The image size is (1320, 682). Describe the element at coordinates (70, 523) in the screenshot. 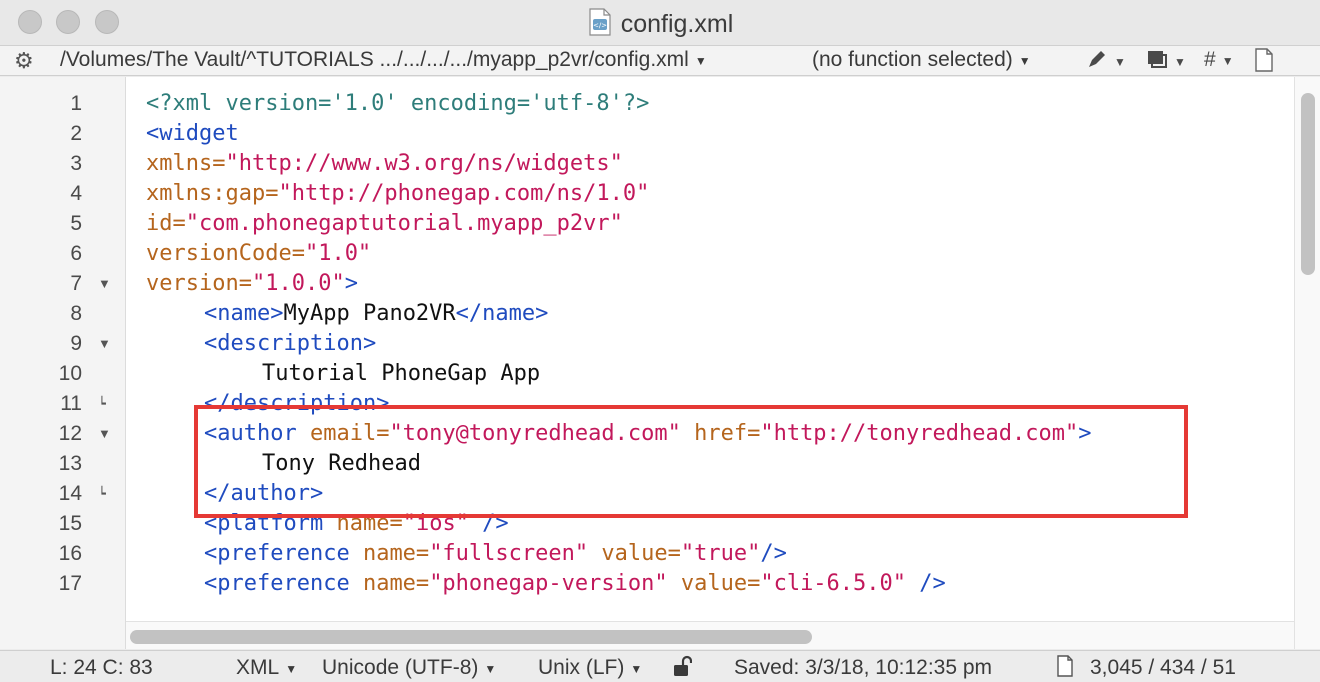

I see `line-number: 15` at that location.